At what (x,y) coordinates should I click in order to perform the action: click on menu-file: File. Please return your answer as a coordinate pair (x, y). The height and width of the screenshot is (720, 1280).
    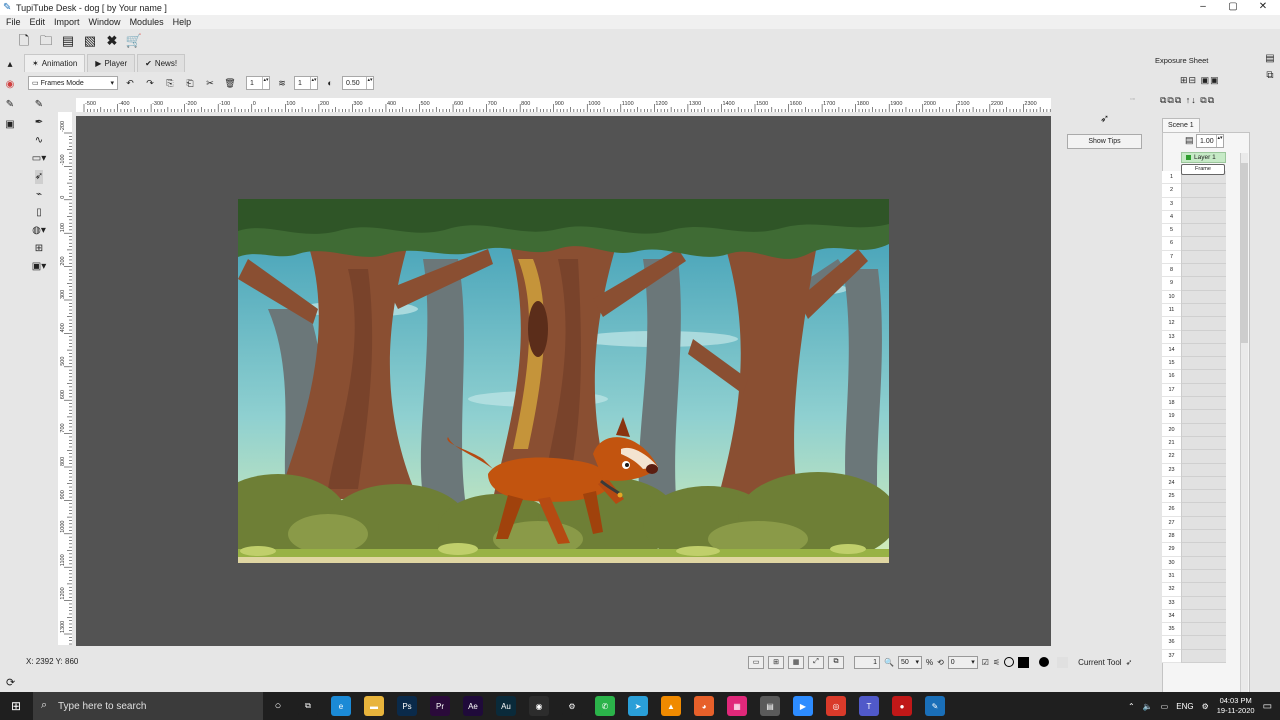
    Looking at the image, I should click on (13, 22).